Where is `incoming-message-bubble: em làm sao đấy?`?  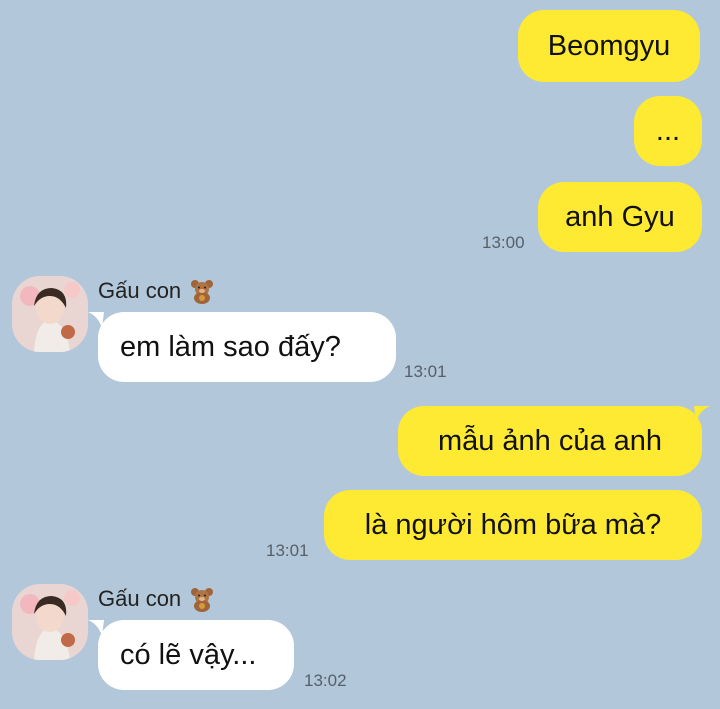
incoming-message-bubble: em làm sao đấy? is located at coordinates (247, 347).